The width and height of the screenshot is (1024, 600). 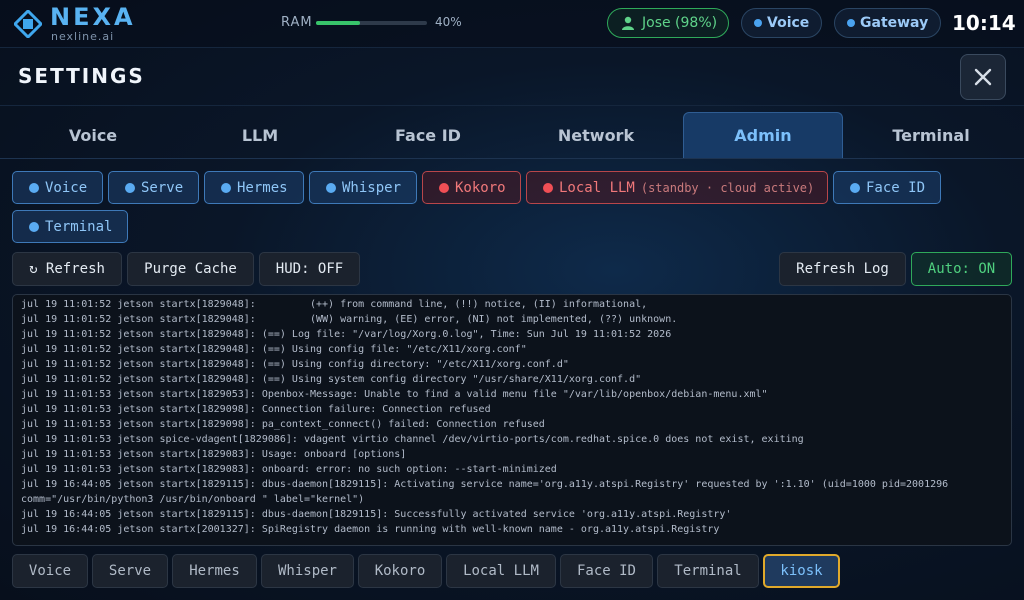 What do you see at coordinates (297, 22) in the screenshot?
I see `ram-label: RAM` at bounding box center [297, 22].